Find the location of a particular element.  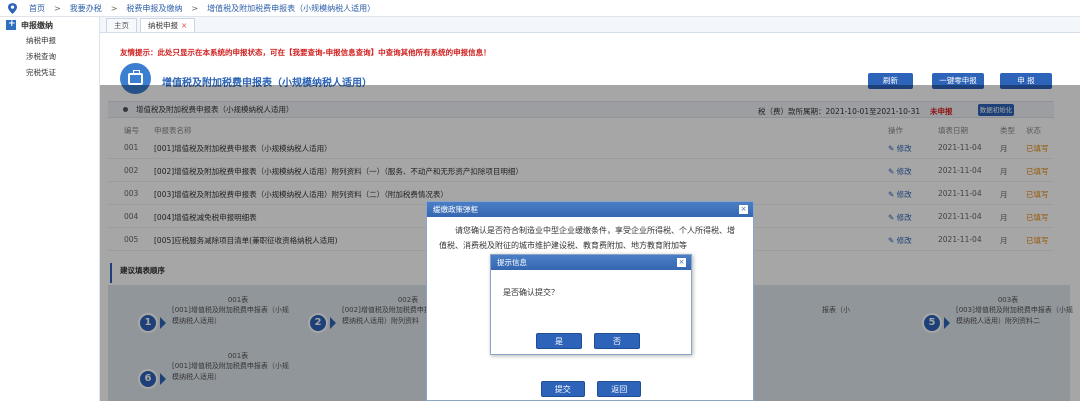

yes-button: 是 is located at coordinates (559, 341).